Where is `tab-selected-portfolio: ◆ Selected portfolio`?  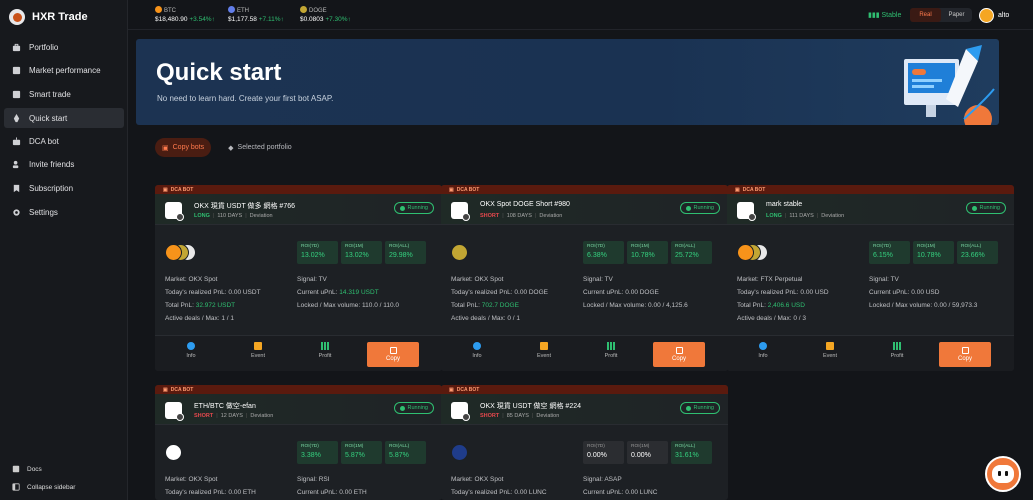 tab-selected-portfolio: ◆ Selected portfolio is located at coordinates (259, 147).